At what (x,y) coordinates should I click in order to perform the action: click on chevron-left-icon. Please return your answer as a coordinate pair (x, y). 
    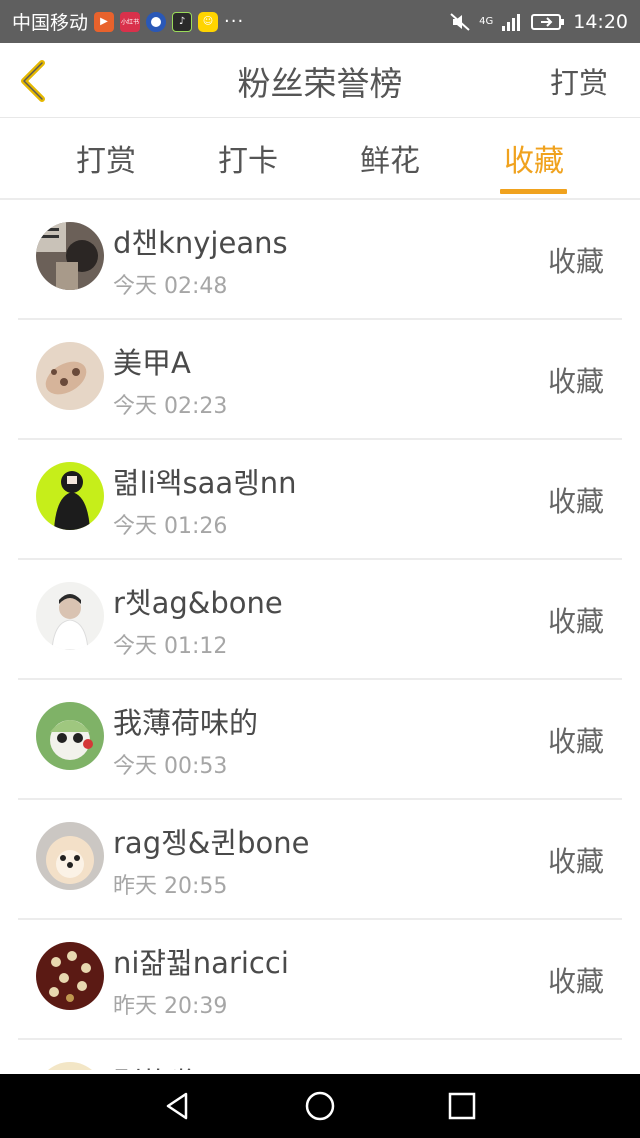
    Looking at the image, I should click on (33, 81).